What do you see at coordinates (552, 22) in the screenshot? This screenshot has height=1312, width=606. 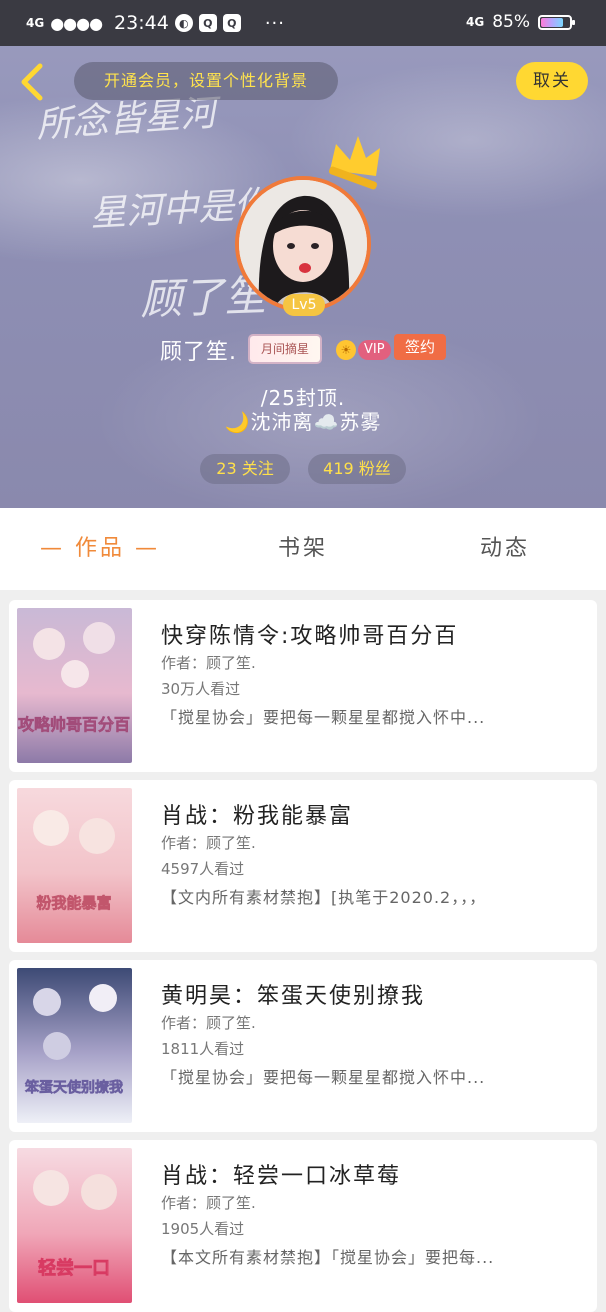 I see `battery-fill` at bounding box center [552, 22].